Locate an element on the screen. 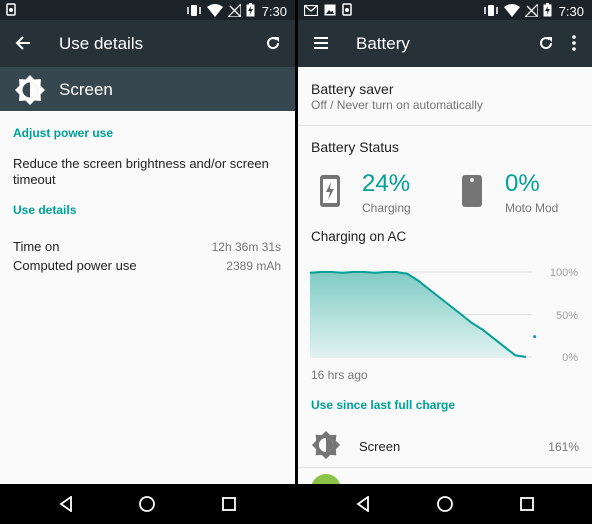 The image size is (592, 524). phone-battery-percent: 24% is located at coordinates (386, 183).